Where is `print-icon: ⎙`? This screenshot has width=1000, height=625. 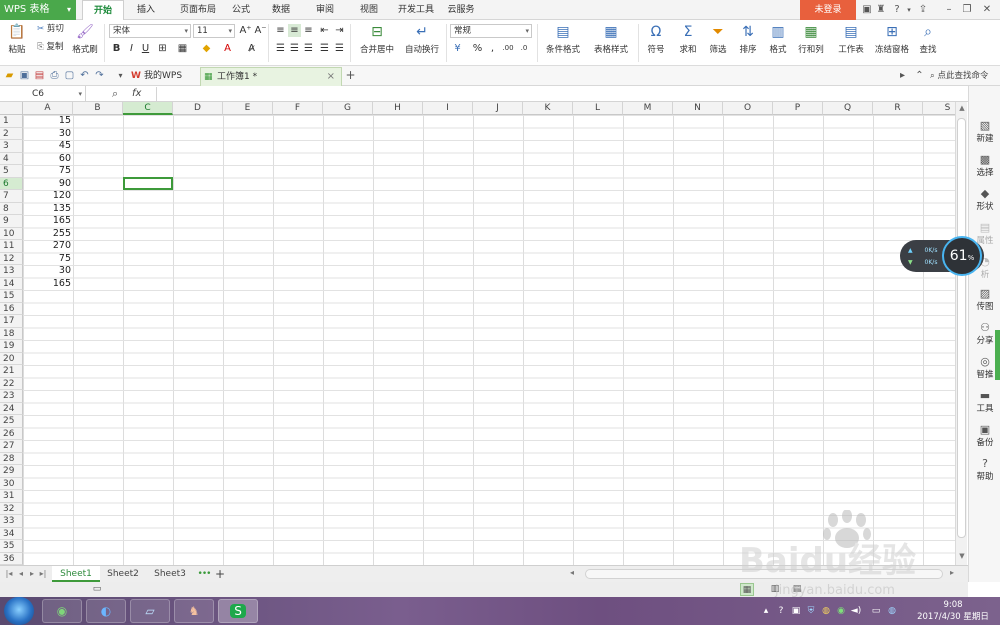
print-icon: ⎙ is located at coordinates (54, 75).